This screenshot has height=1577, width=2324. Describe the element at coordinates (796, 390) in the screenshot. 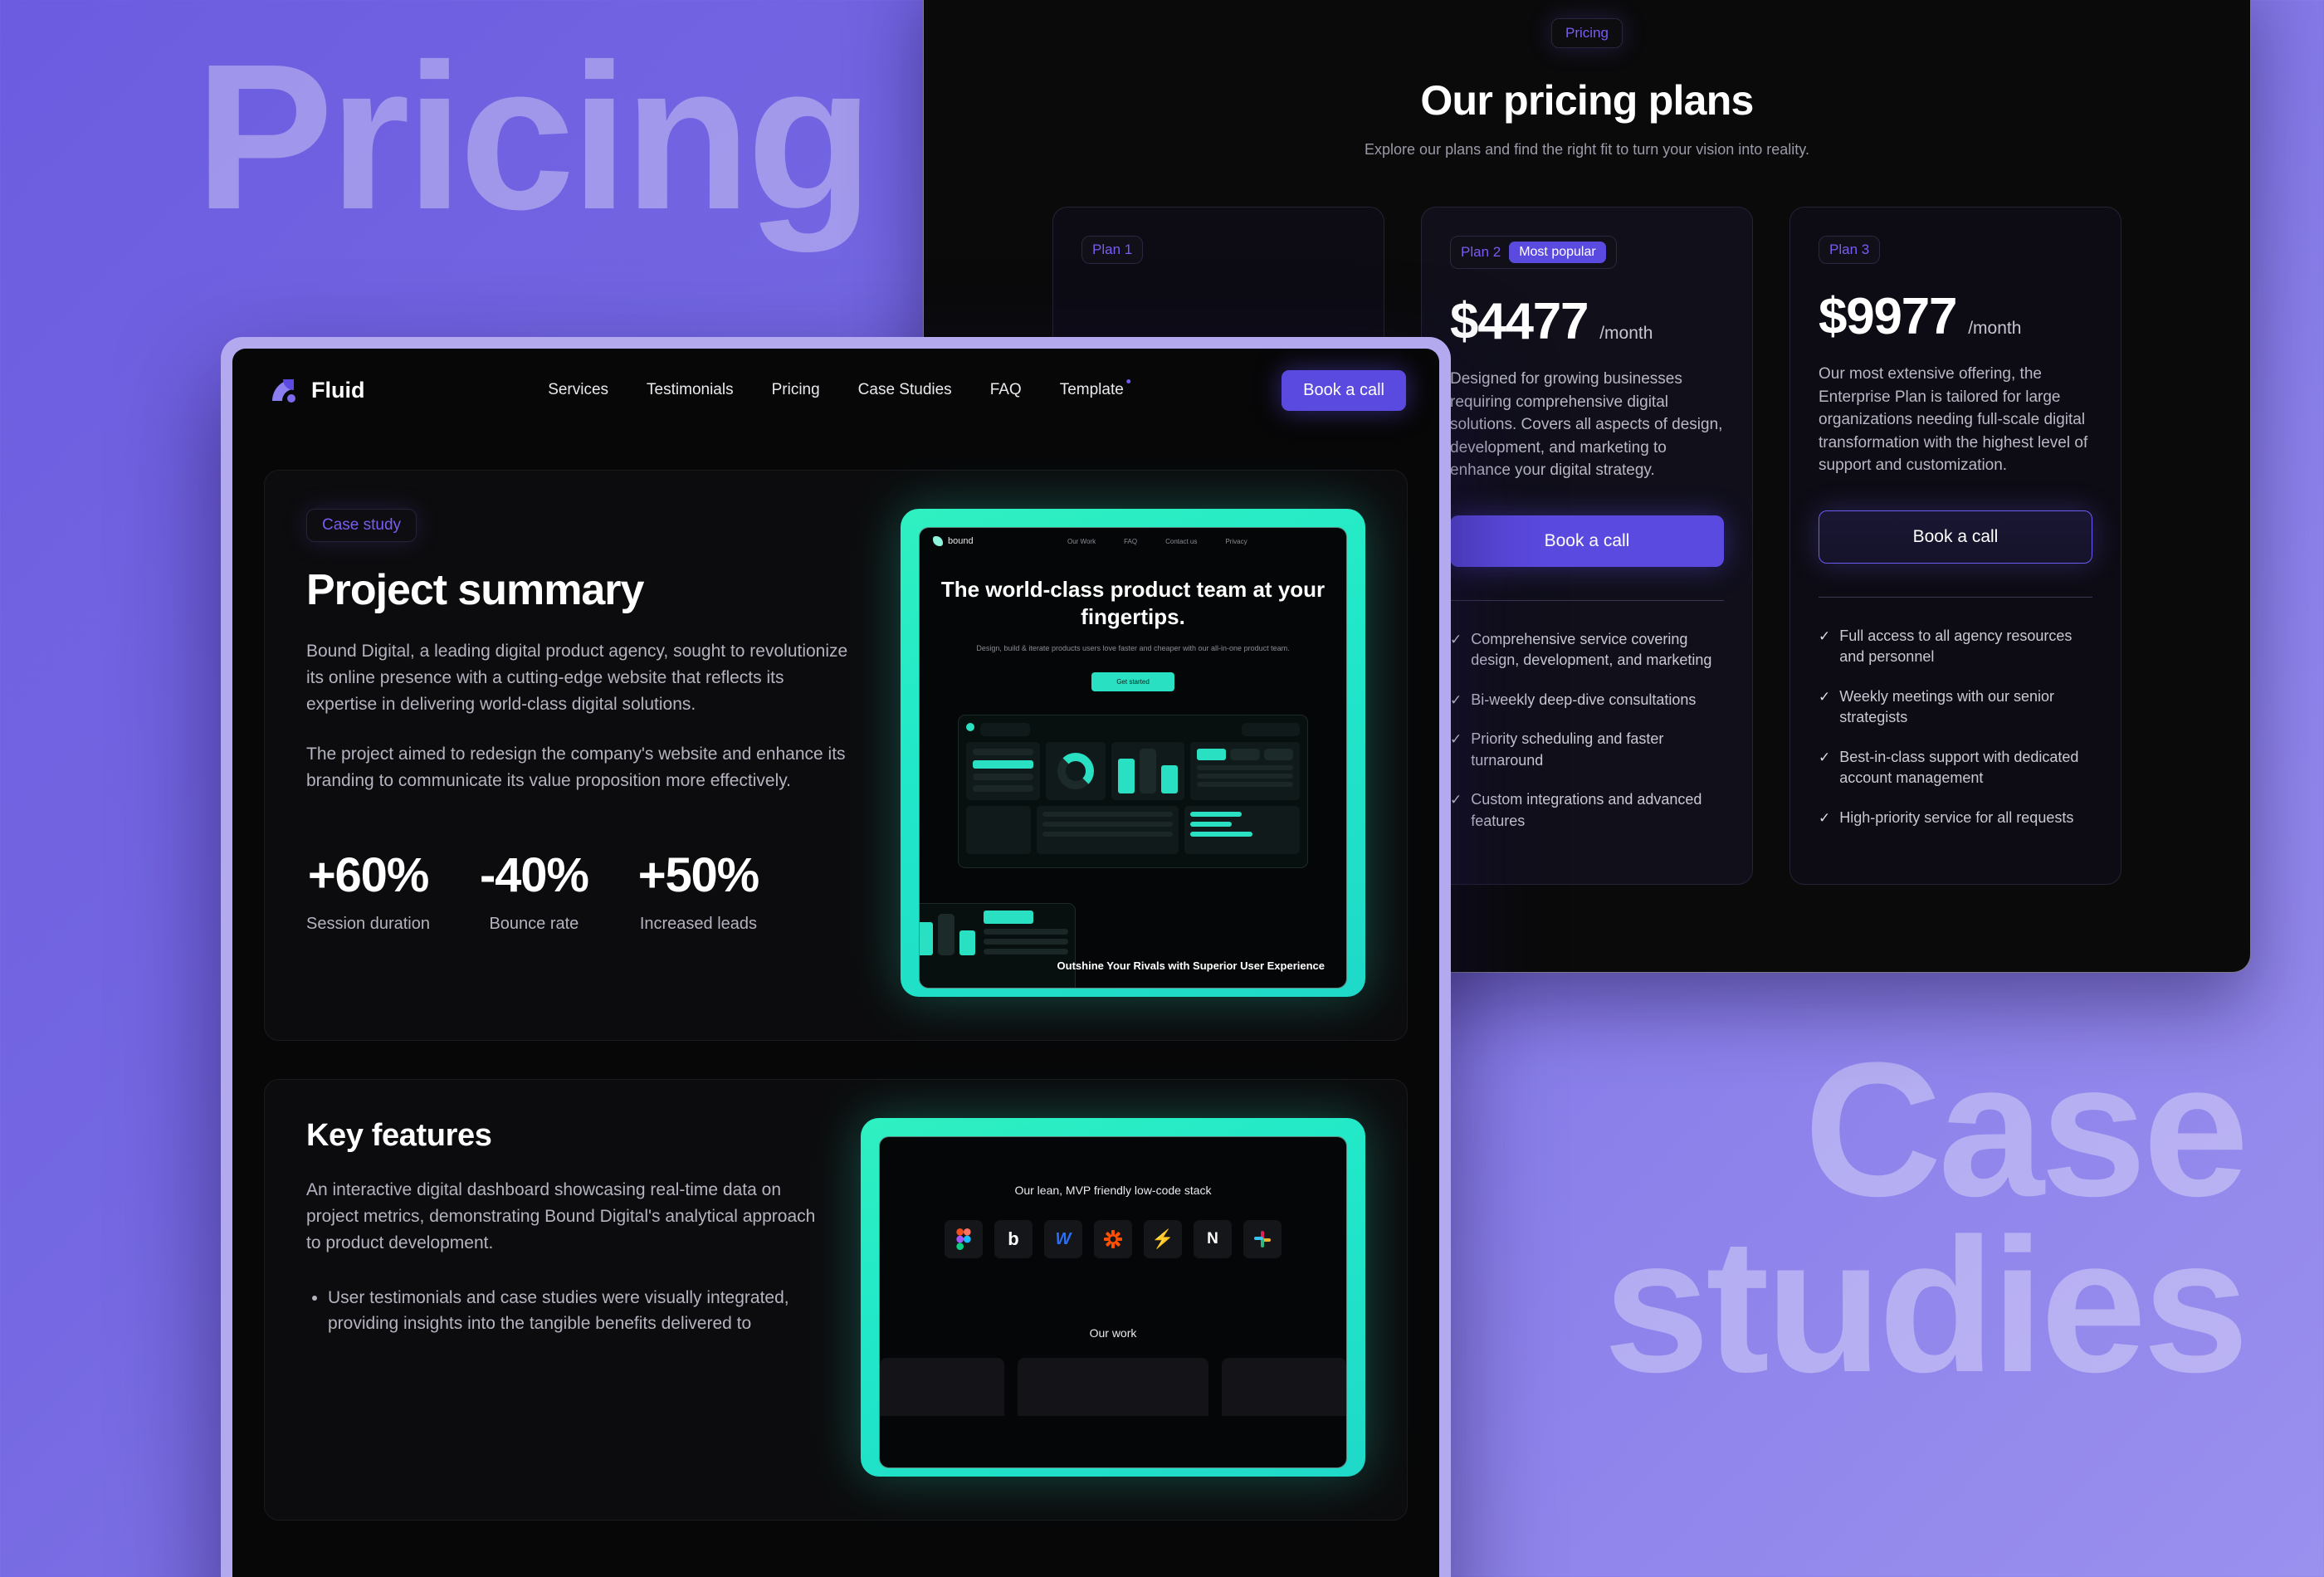

I see `nav-link-pricing: Pricing` at that location.